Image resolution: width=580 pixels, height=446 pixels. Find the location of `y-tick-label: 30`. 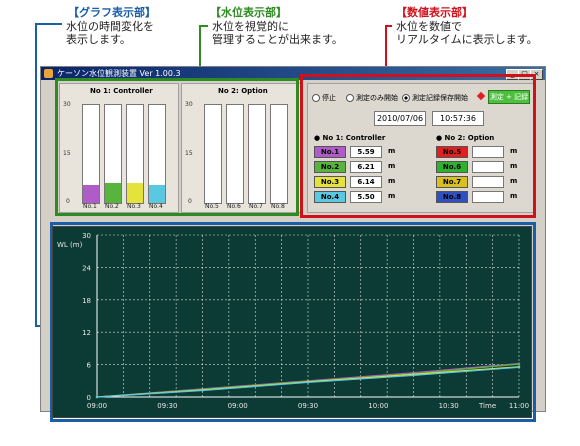

y-tick-label: 30 is located at coordinates (86, 236).